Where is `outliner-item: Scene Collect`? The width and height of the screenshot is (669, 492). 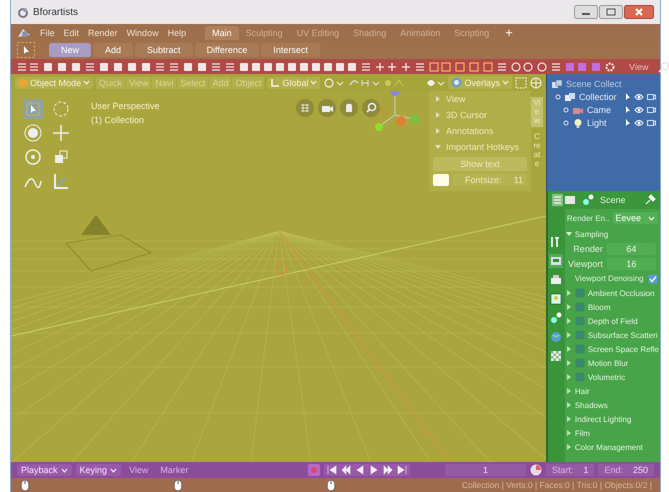 outliner-item: Scene Collect is located at coordinates (594, 83).